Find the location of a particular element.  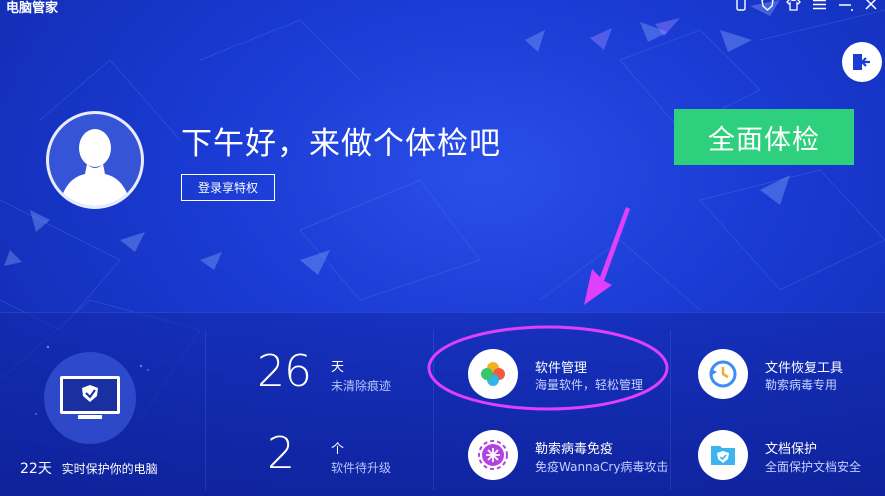

highlight-ellipse is located at coordinates (548, 368).